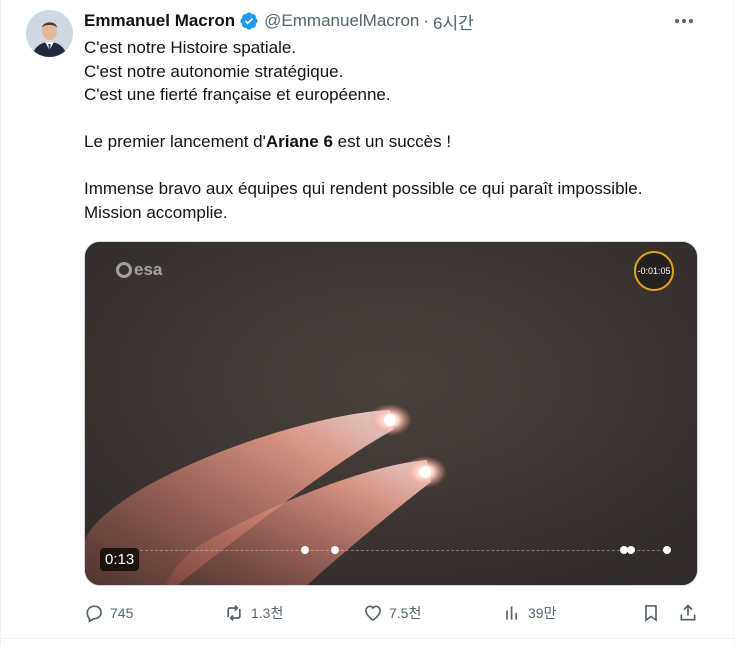 Image resolution: width=735 pixels, height=646 pixels. I want to click on launch-prefix: Le premier lancement d', so click(175, 141).